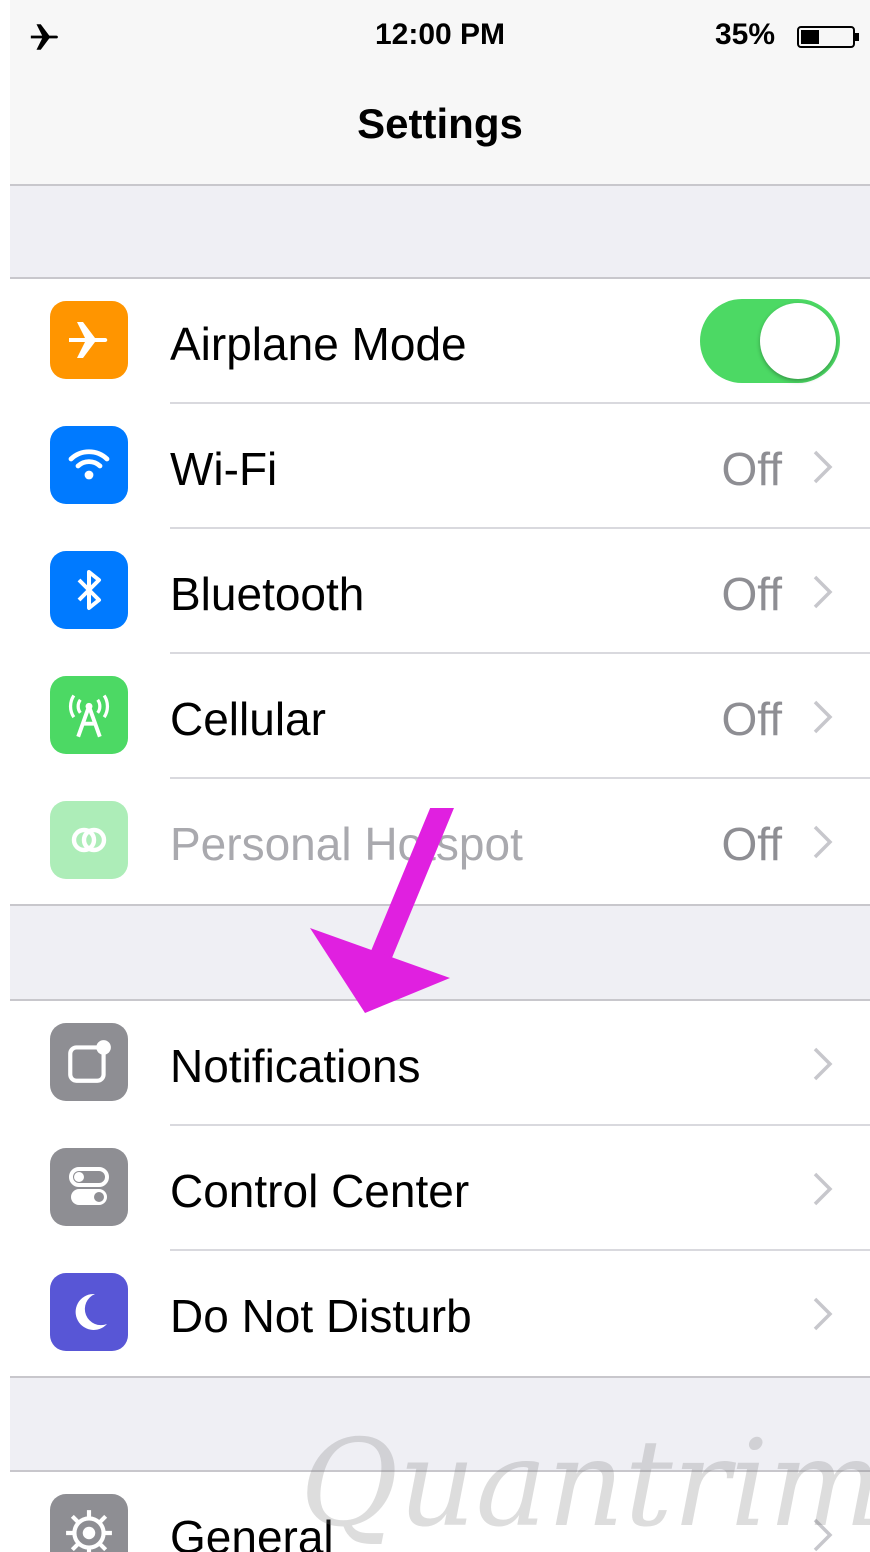  I want to click on bluetooth-icon, so click(89, 590).